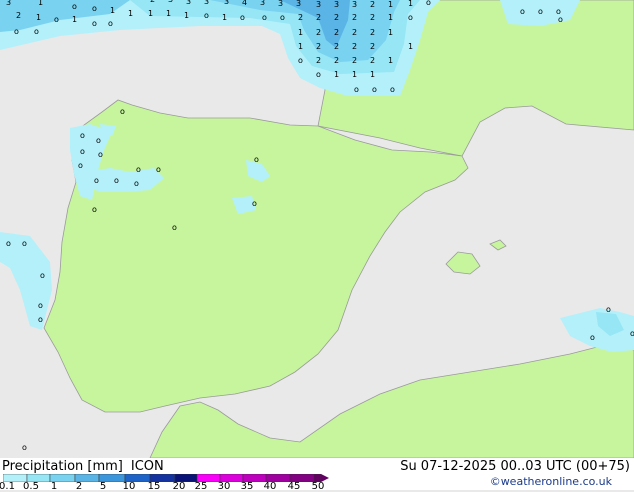 This screenshot has width=634, height=492. What do you see at coordinates (154, 486) in the screenshot?
I see `legend-tick-label: 15` at bounding box center [154, 486].